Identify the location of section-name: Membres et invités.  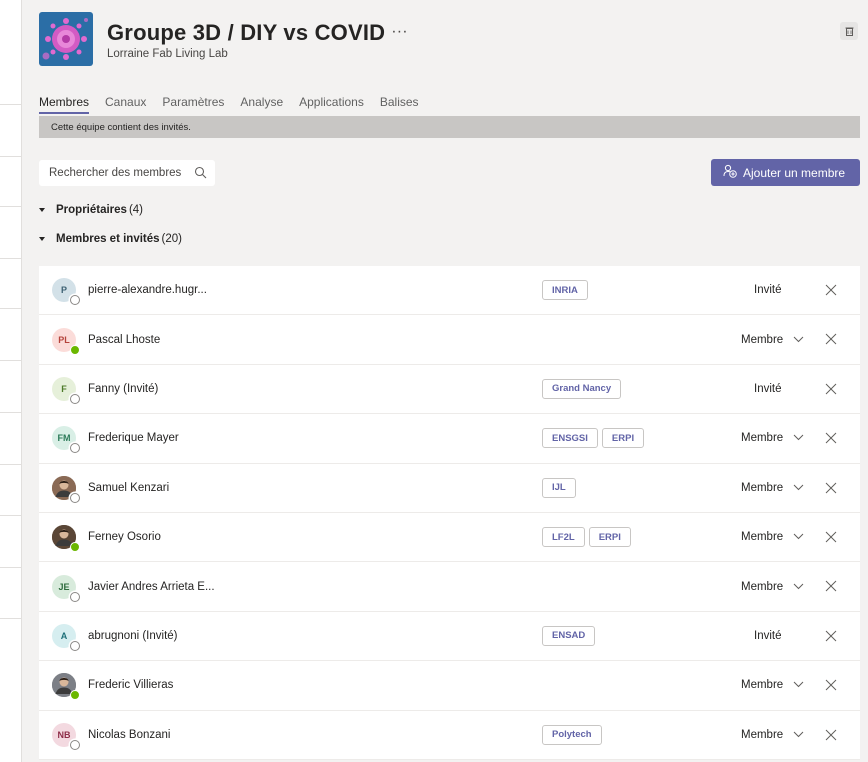
(108, 239).